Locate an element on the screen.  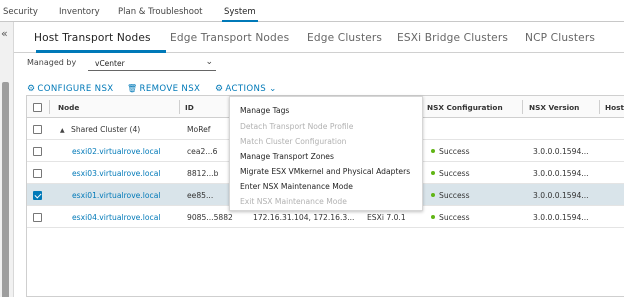
select-all-checkbox is located at coordinates (37, 107).